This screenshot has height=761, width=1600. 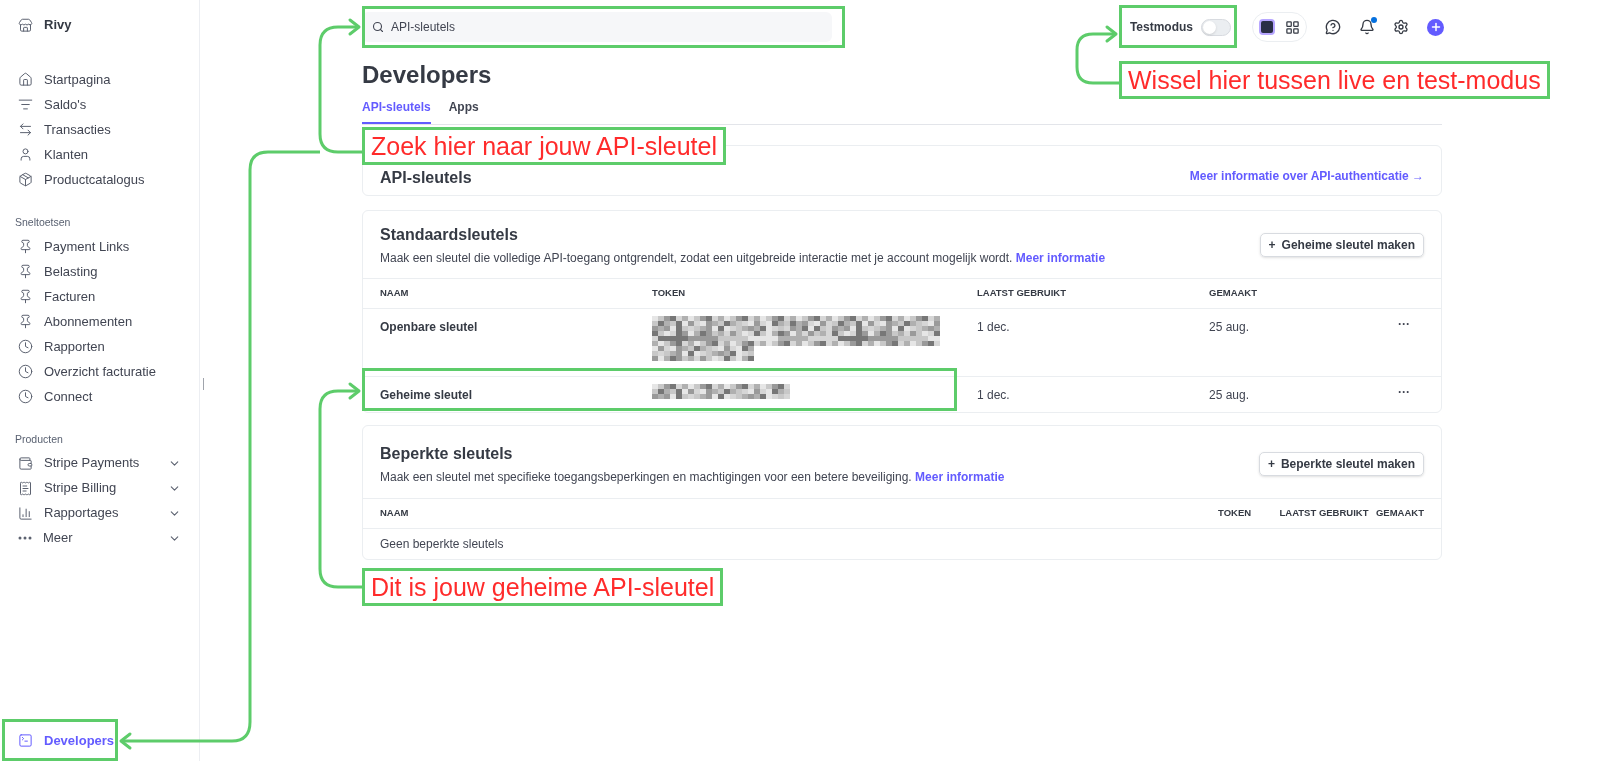 I want to click on tab: API-sleutels, so click(x=396, y=111).